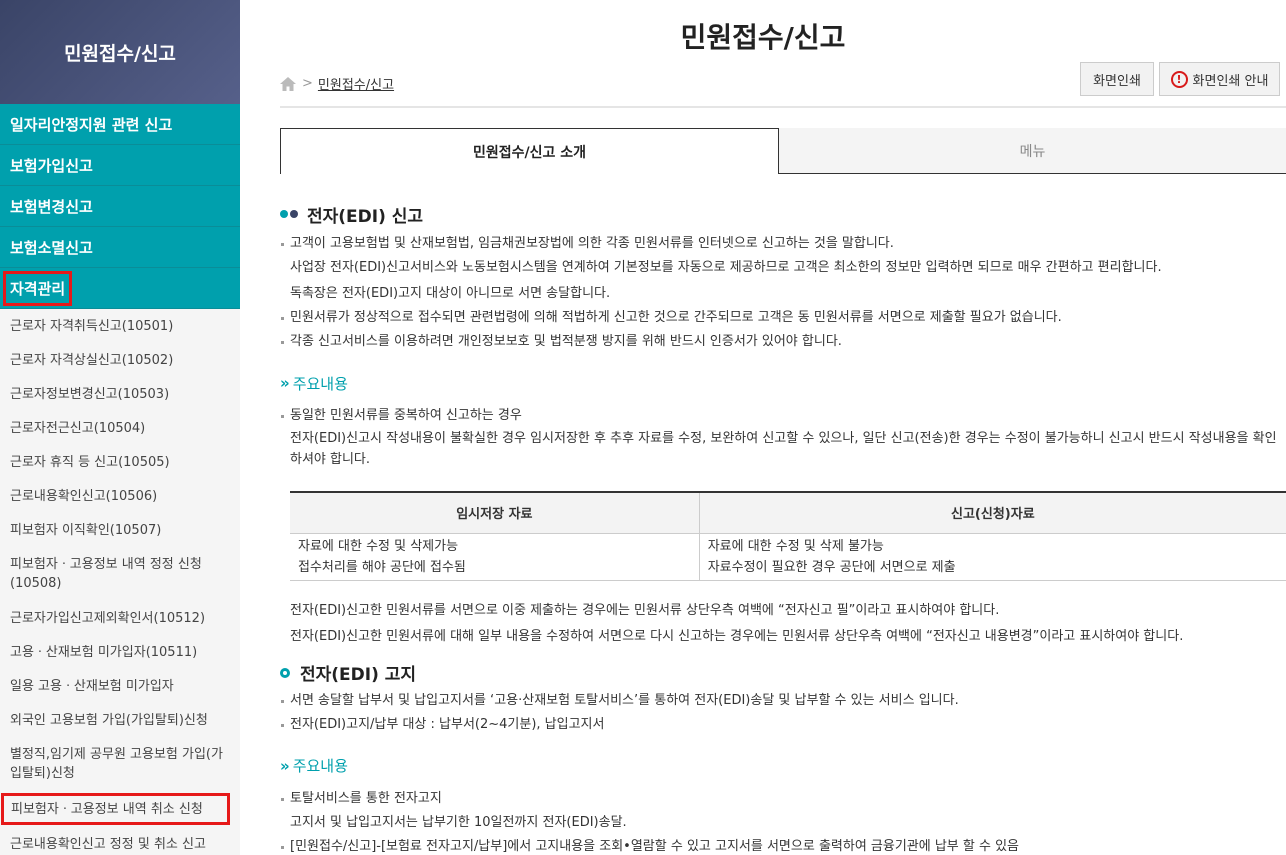  I want to click on sidebar-item: 외국인 고용보험 가입(가입탈퇴)신청, so click(120, 720).